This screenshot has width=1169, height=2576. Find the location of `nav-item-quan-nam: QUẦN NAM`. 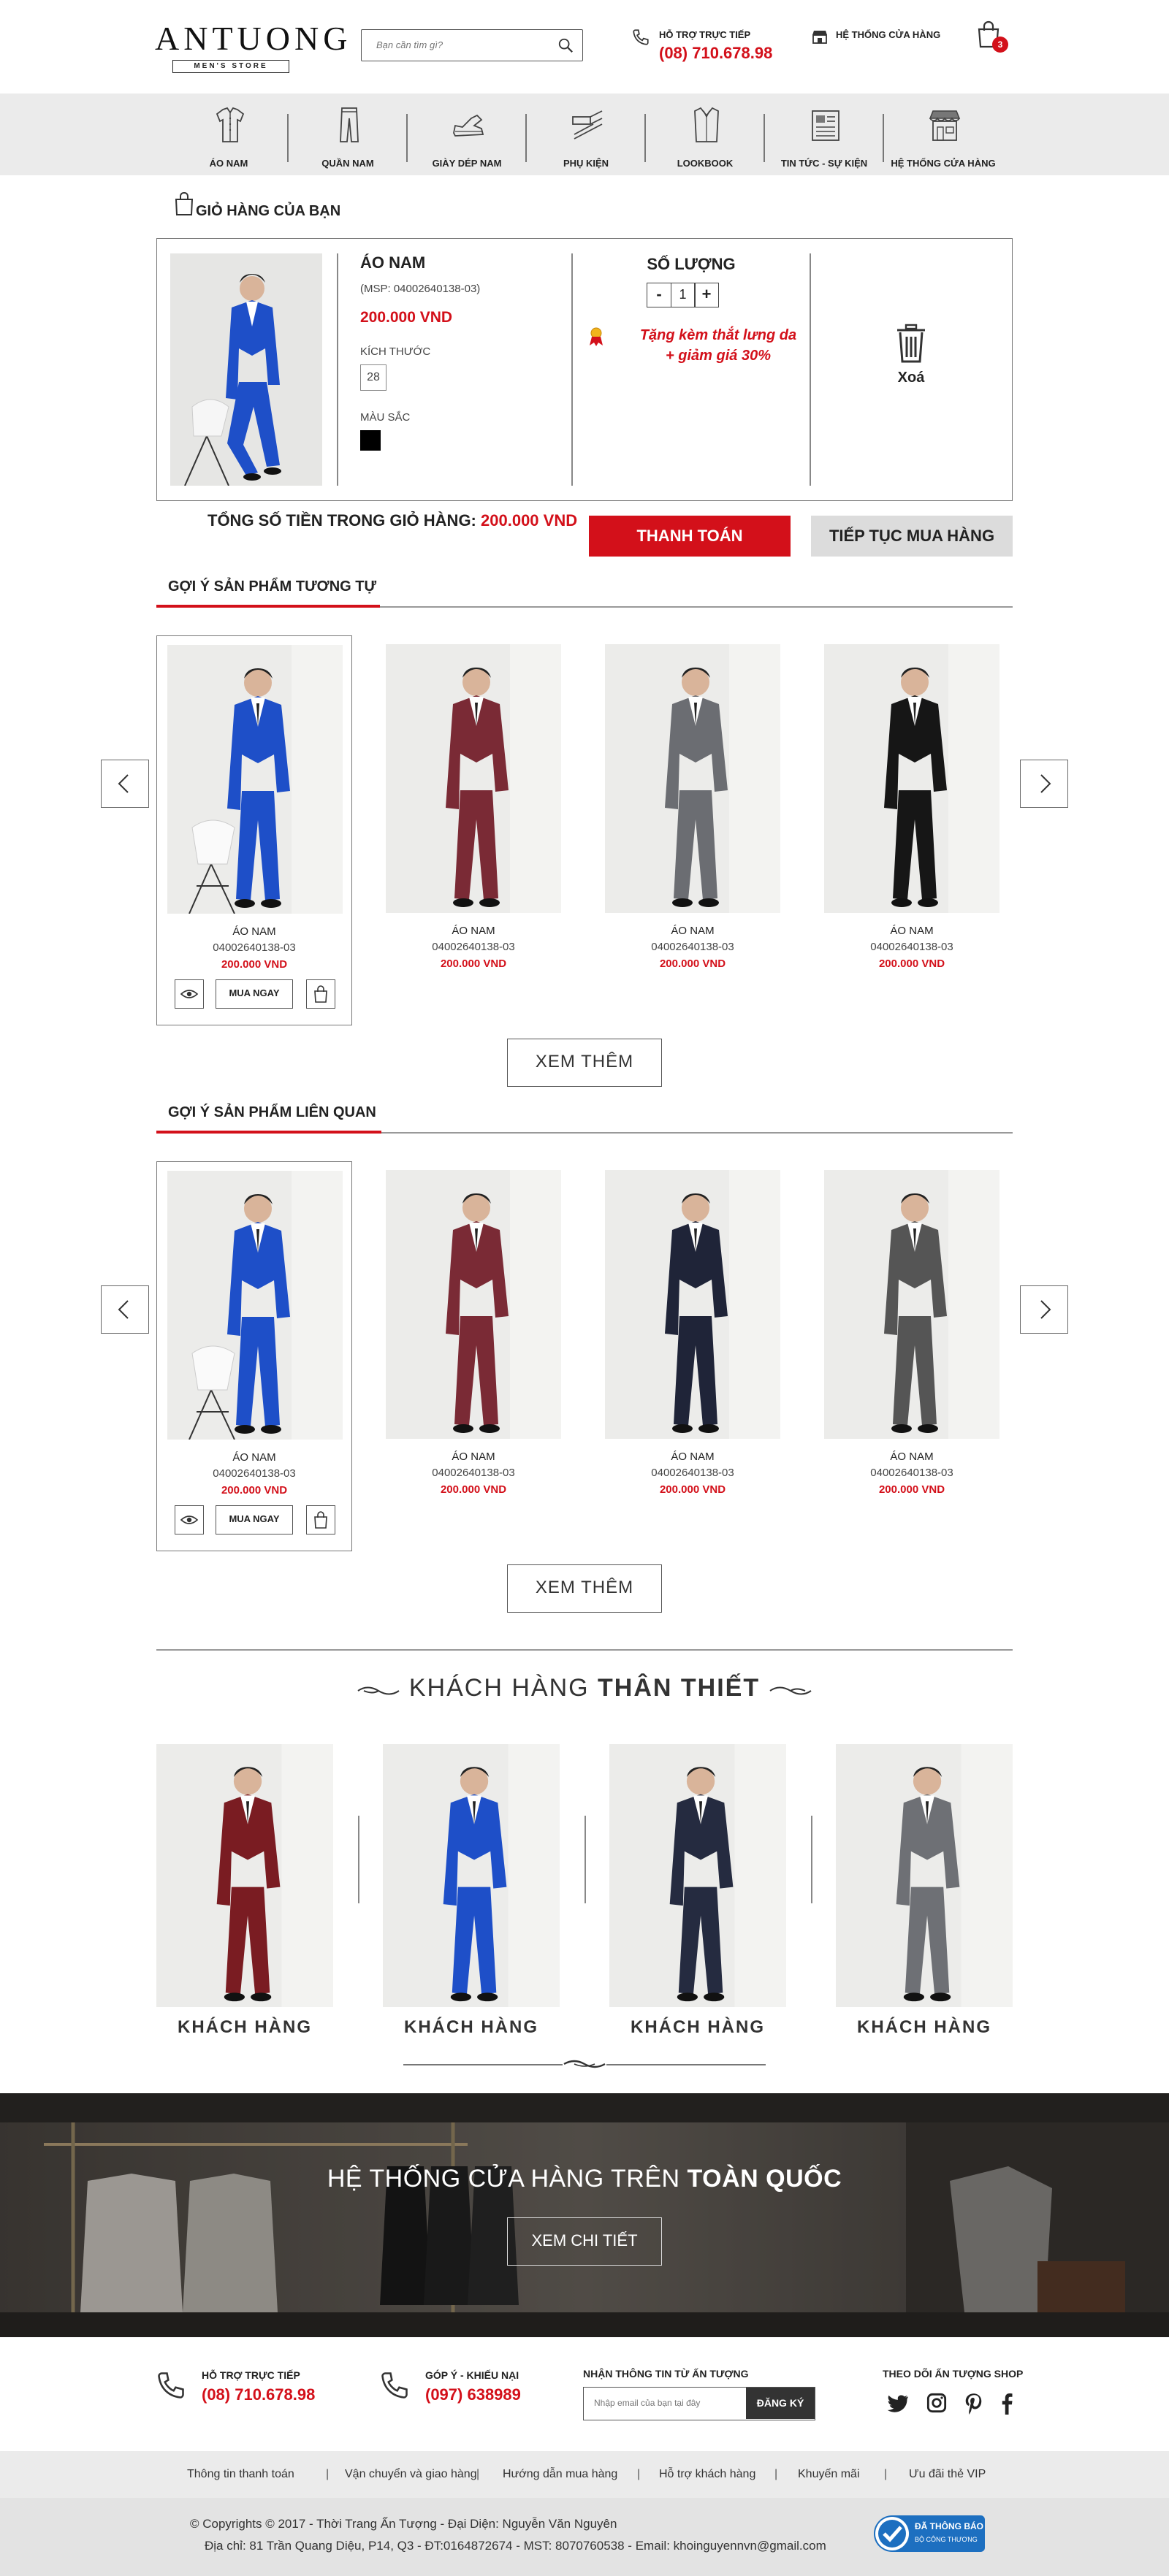

nav-item-quan-nam: QUẦN NAM is located at coordinates (348, 134).